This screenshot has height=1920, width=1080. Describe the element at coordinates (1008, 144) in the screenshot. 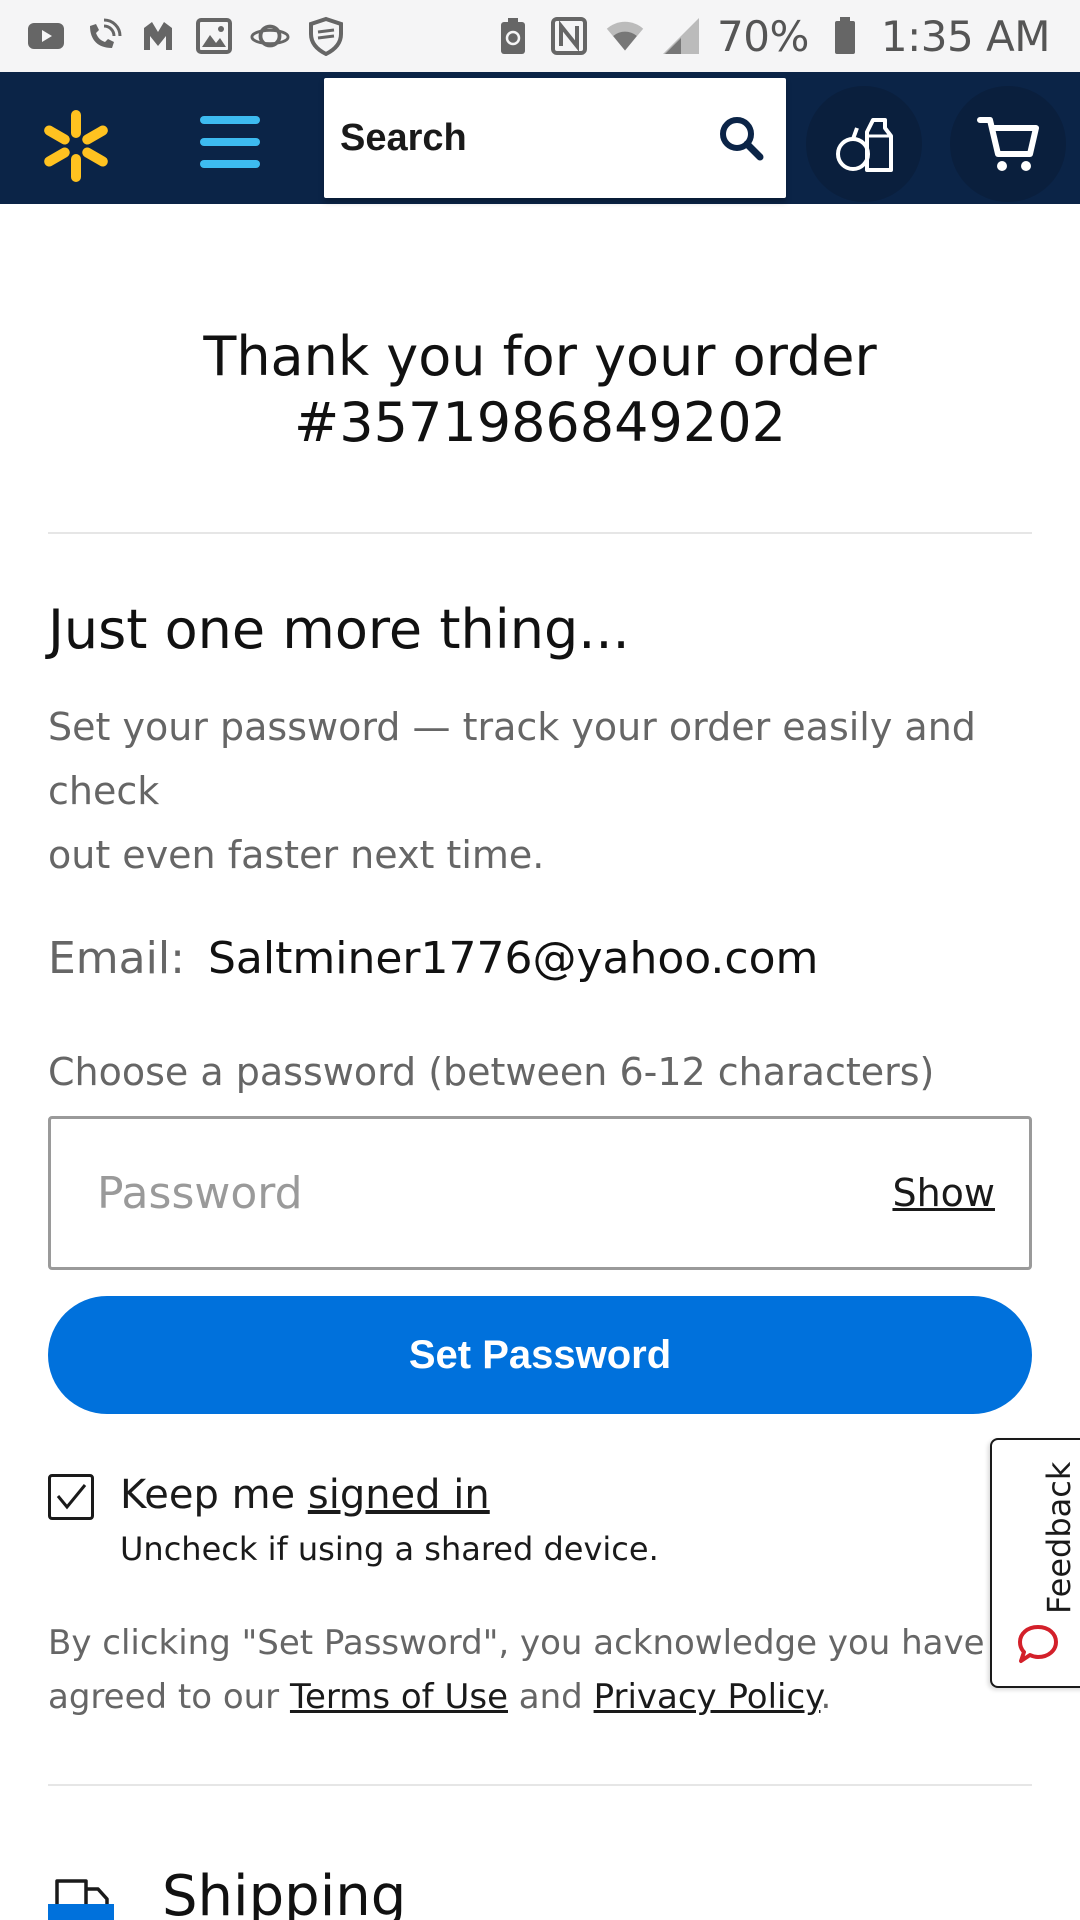

I see `cart-icon` at that location.